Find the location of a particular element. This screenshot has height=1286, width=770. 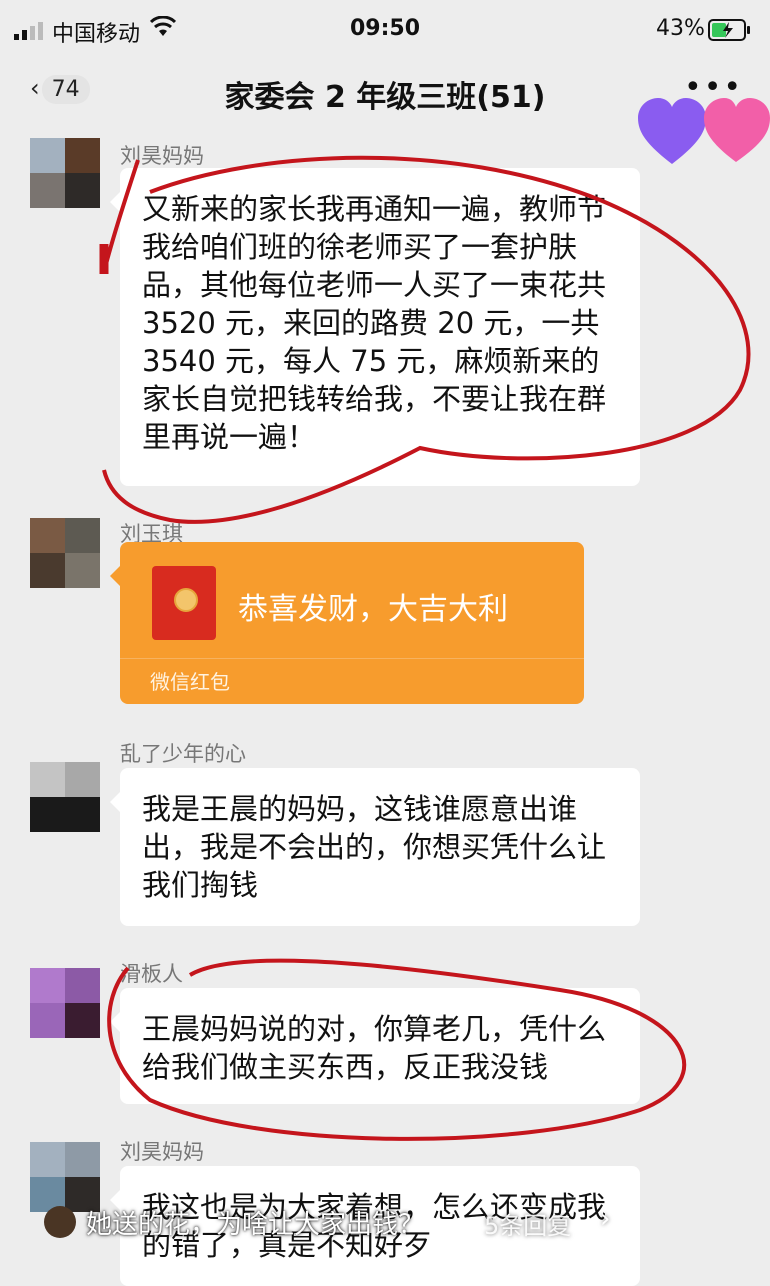

comment-caption: 她送的花，为啥让大家出钱？ is located at coordinates (255, 1225).